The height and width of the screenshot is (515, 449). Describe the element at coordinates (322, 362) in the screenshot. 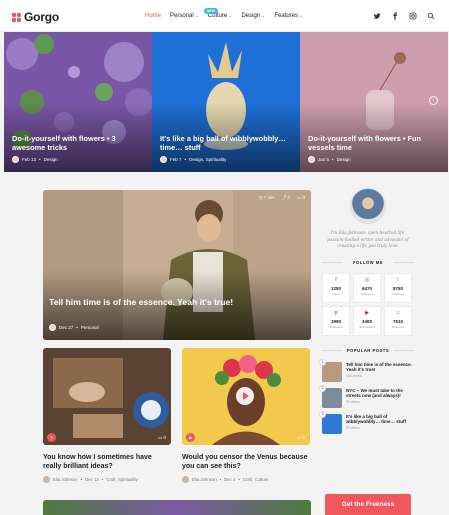

I see `rank-badge: 1` at that location.